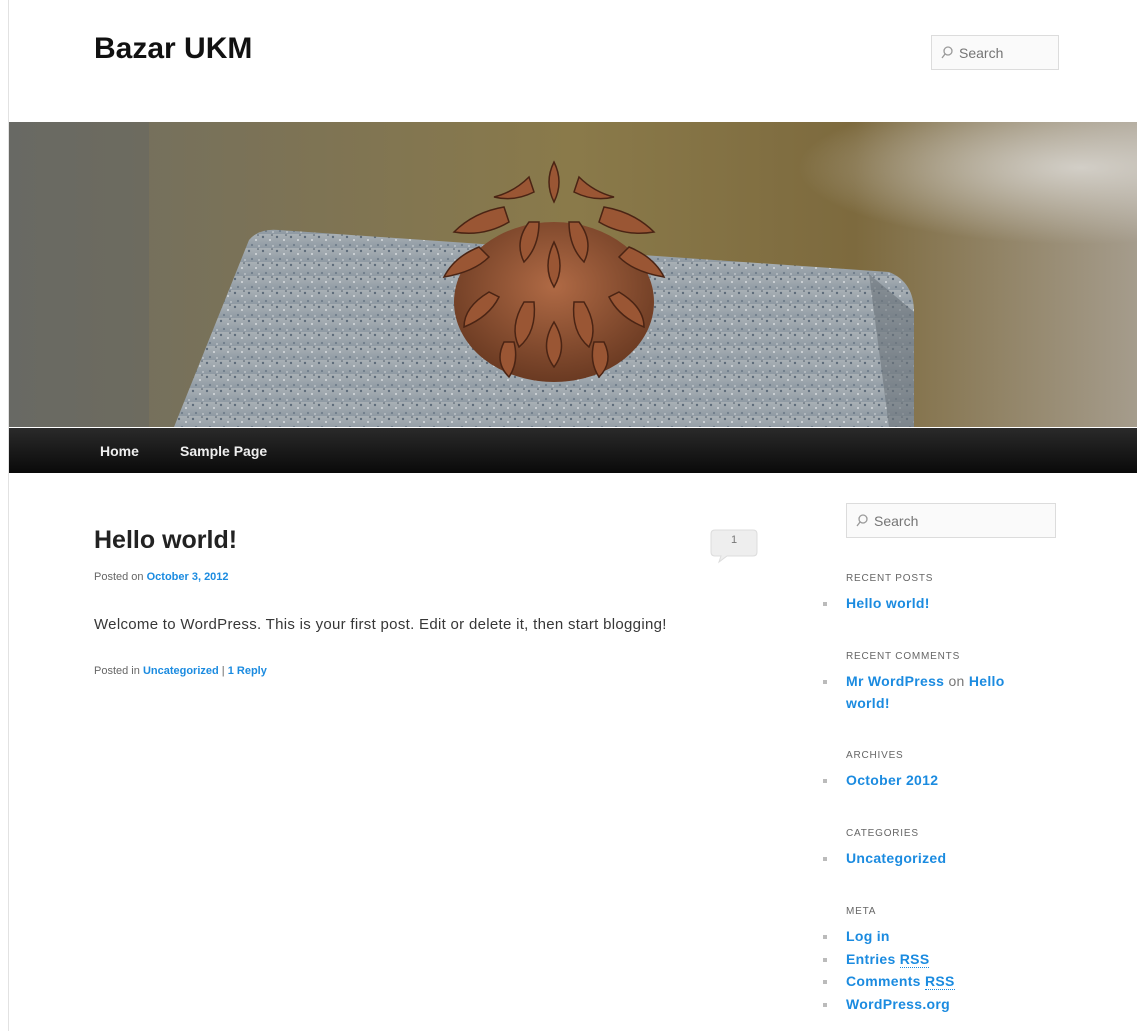 The image size is (1137, 1031). I want to click on log-in-link: Log in, so click(868, 936).